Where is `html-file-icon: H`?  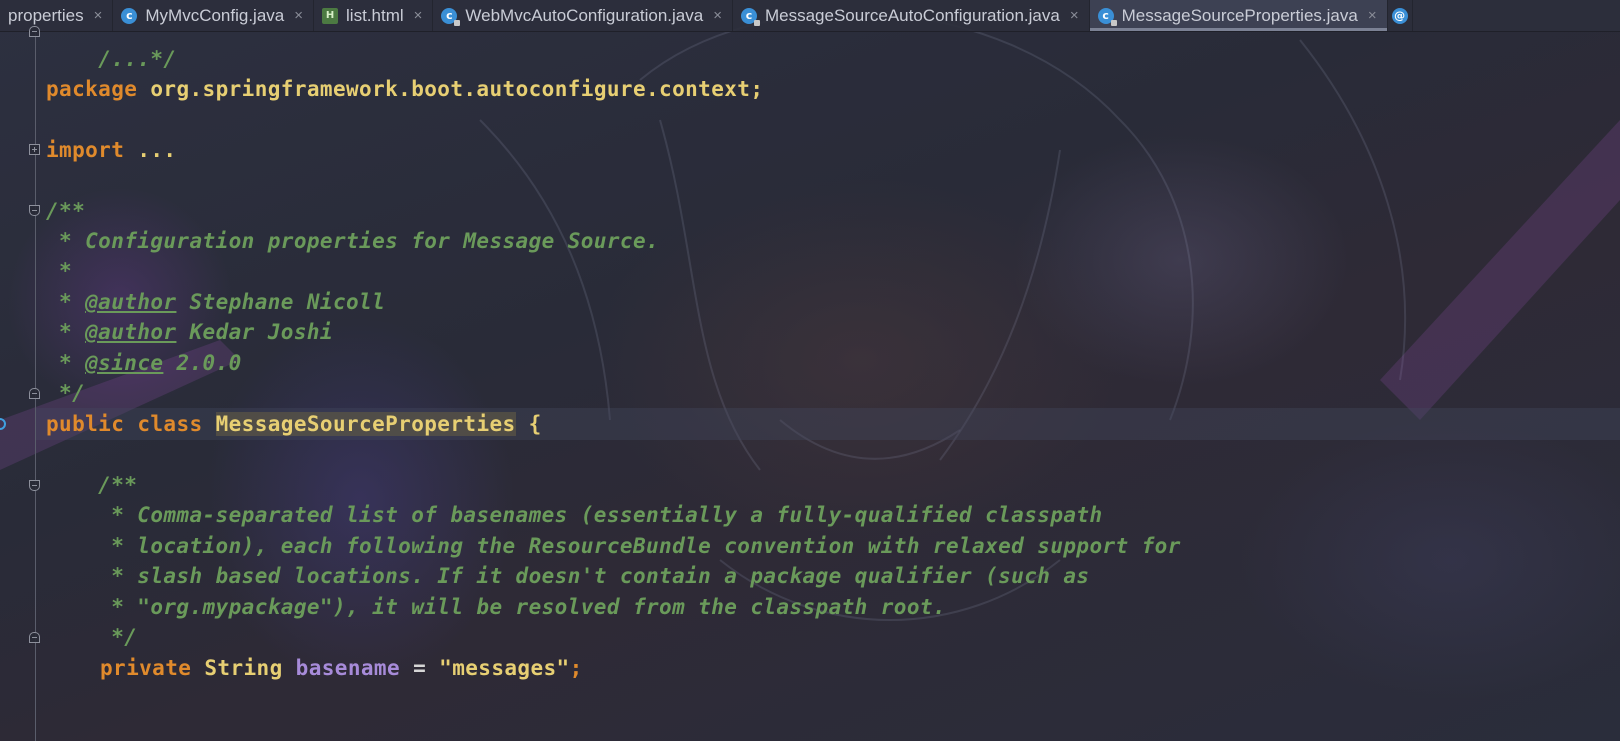 html-file-icon: H is located at coordinates (330, 15).